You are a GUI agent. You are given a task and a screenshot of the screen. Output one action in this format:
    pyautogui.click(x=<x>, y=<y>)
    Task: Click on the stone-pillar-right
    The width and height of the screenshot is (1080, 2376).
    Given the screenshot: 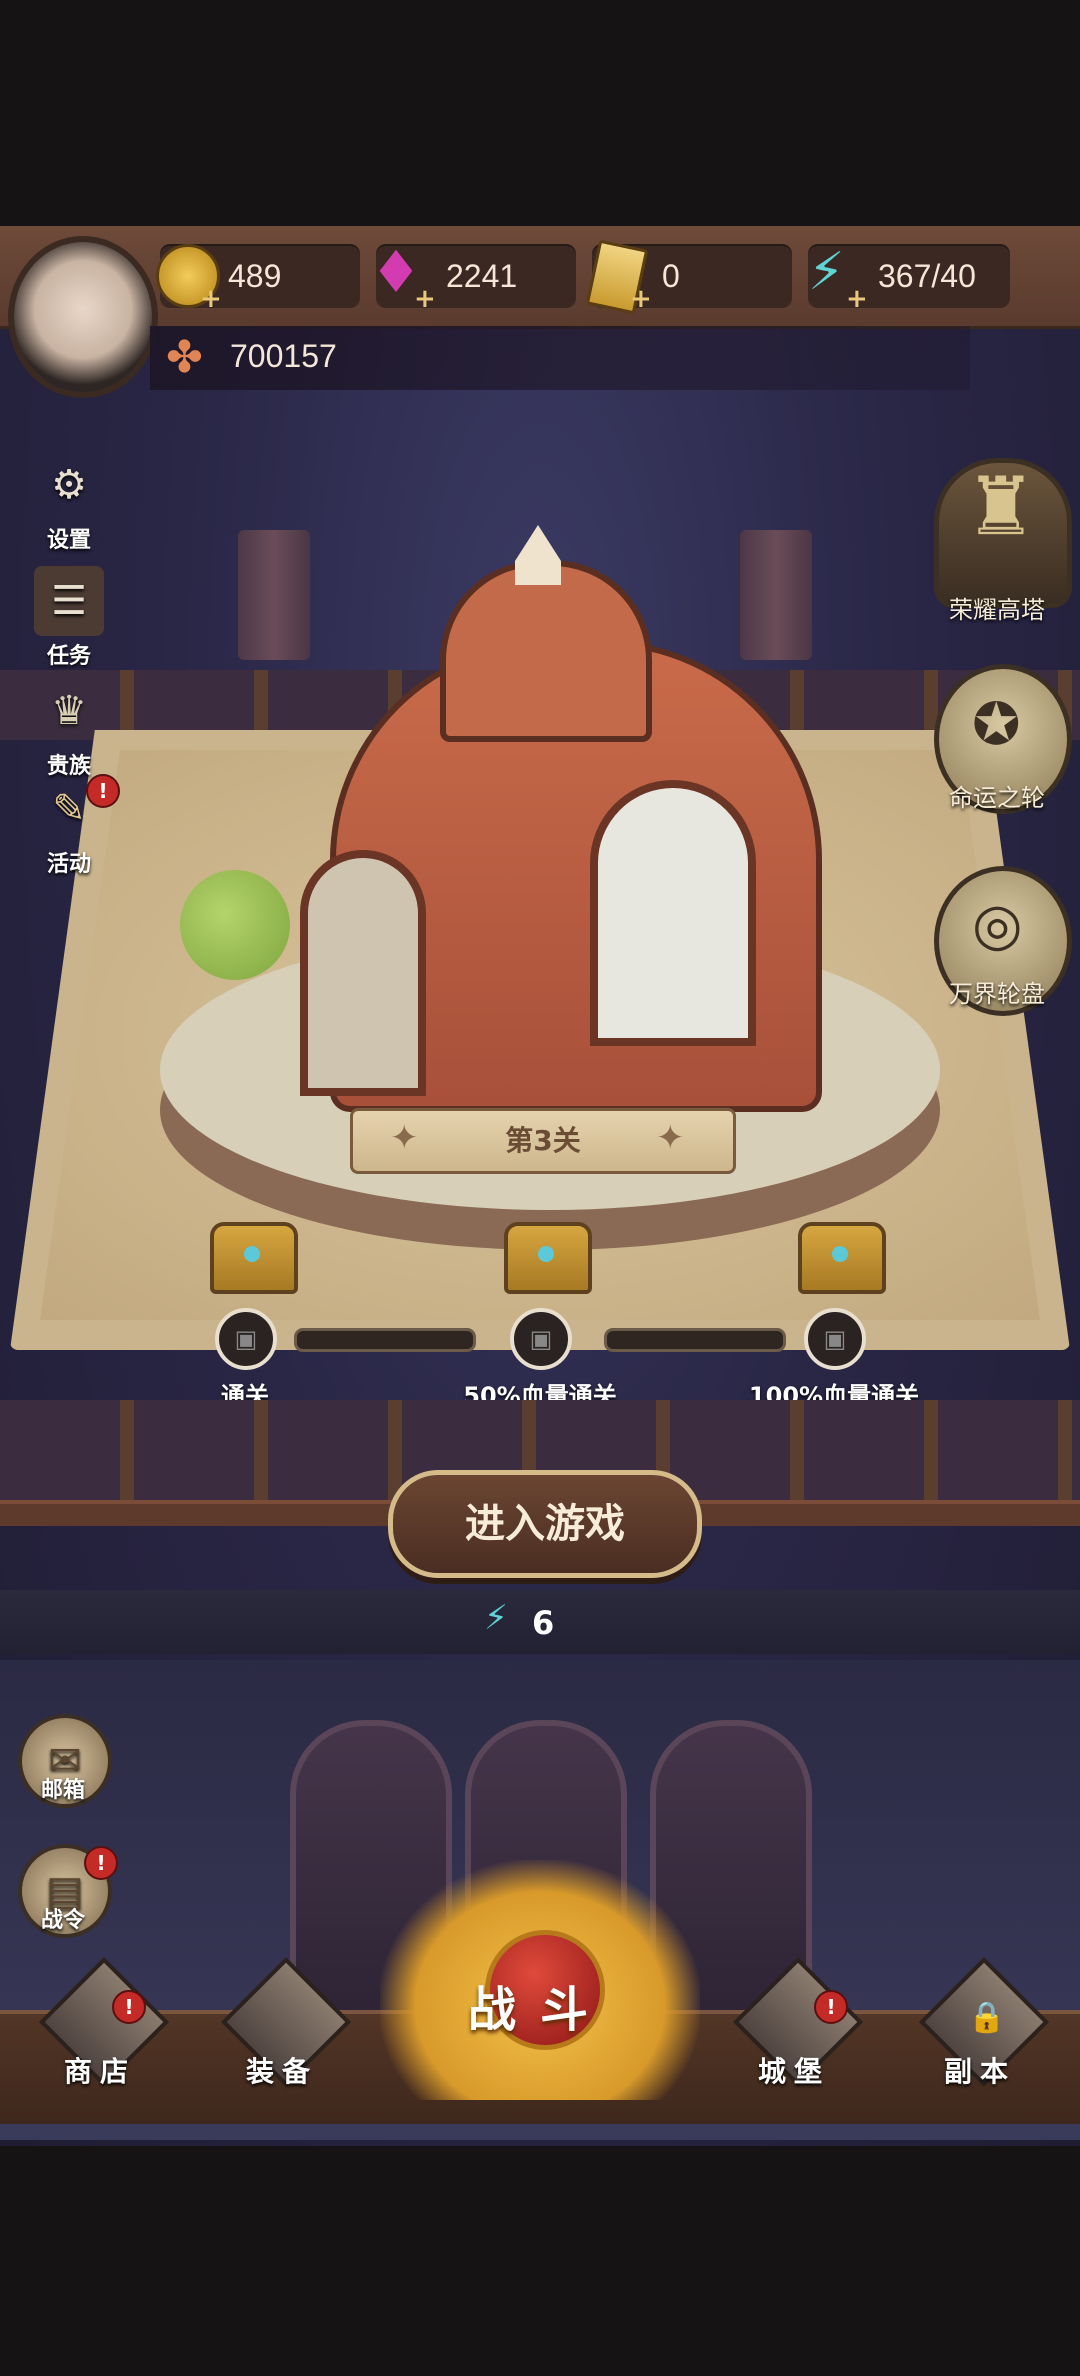 What is the action you would take?
    pyautogui.click(x=776, y=595)
    